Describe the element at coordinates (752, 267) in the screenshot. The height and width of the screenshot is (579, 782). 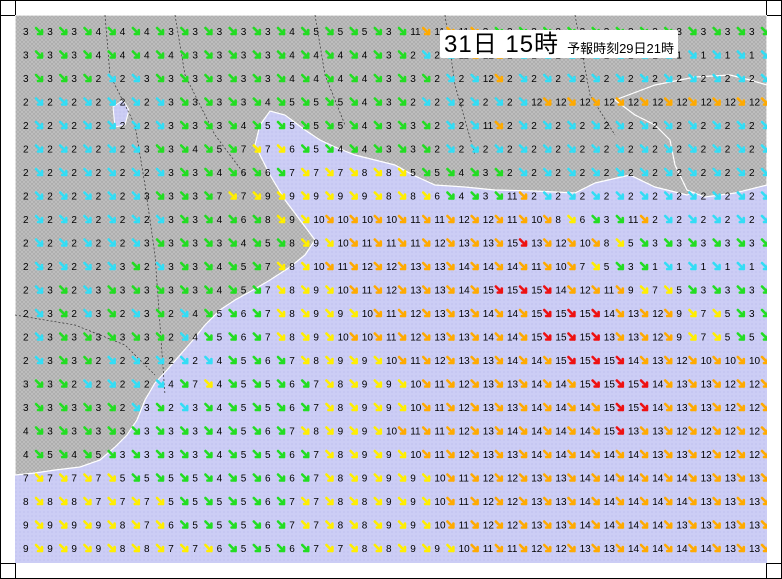
I see `wind-speed-value: 1` at that location.